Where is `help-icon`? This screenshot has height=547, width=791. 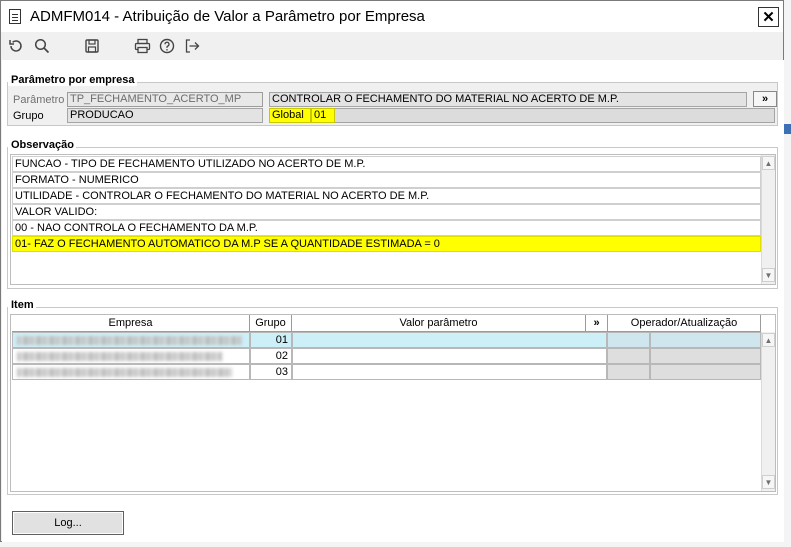
help-icon is located at coordinates (167, 46).